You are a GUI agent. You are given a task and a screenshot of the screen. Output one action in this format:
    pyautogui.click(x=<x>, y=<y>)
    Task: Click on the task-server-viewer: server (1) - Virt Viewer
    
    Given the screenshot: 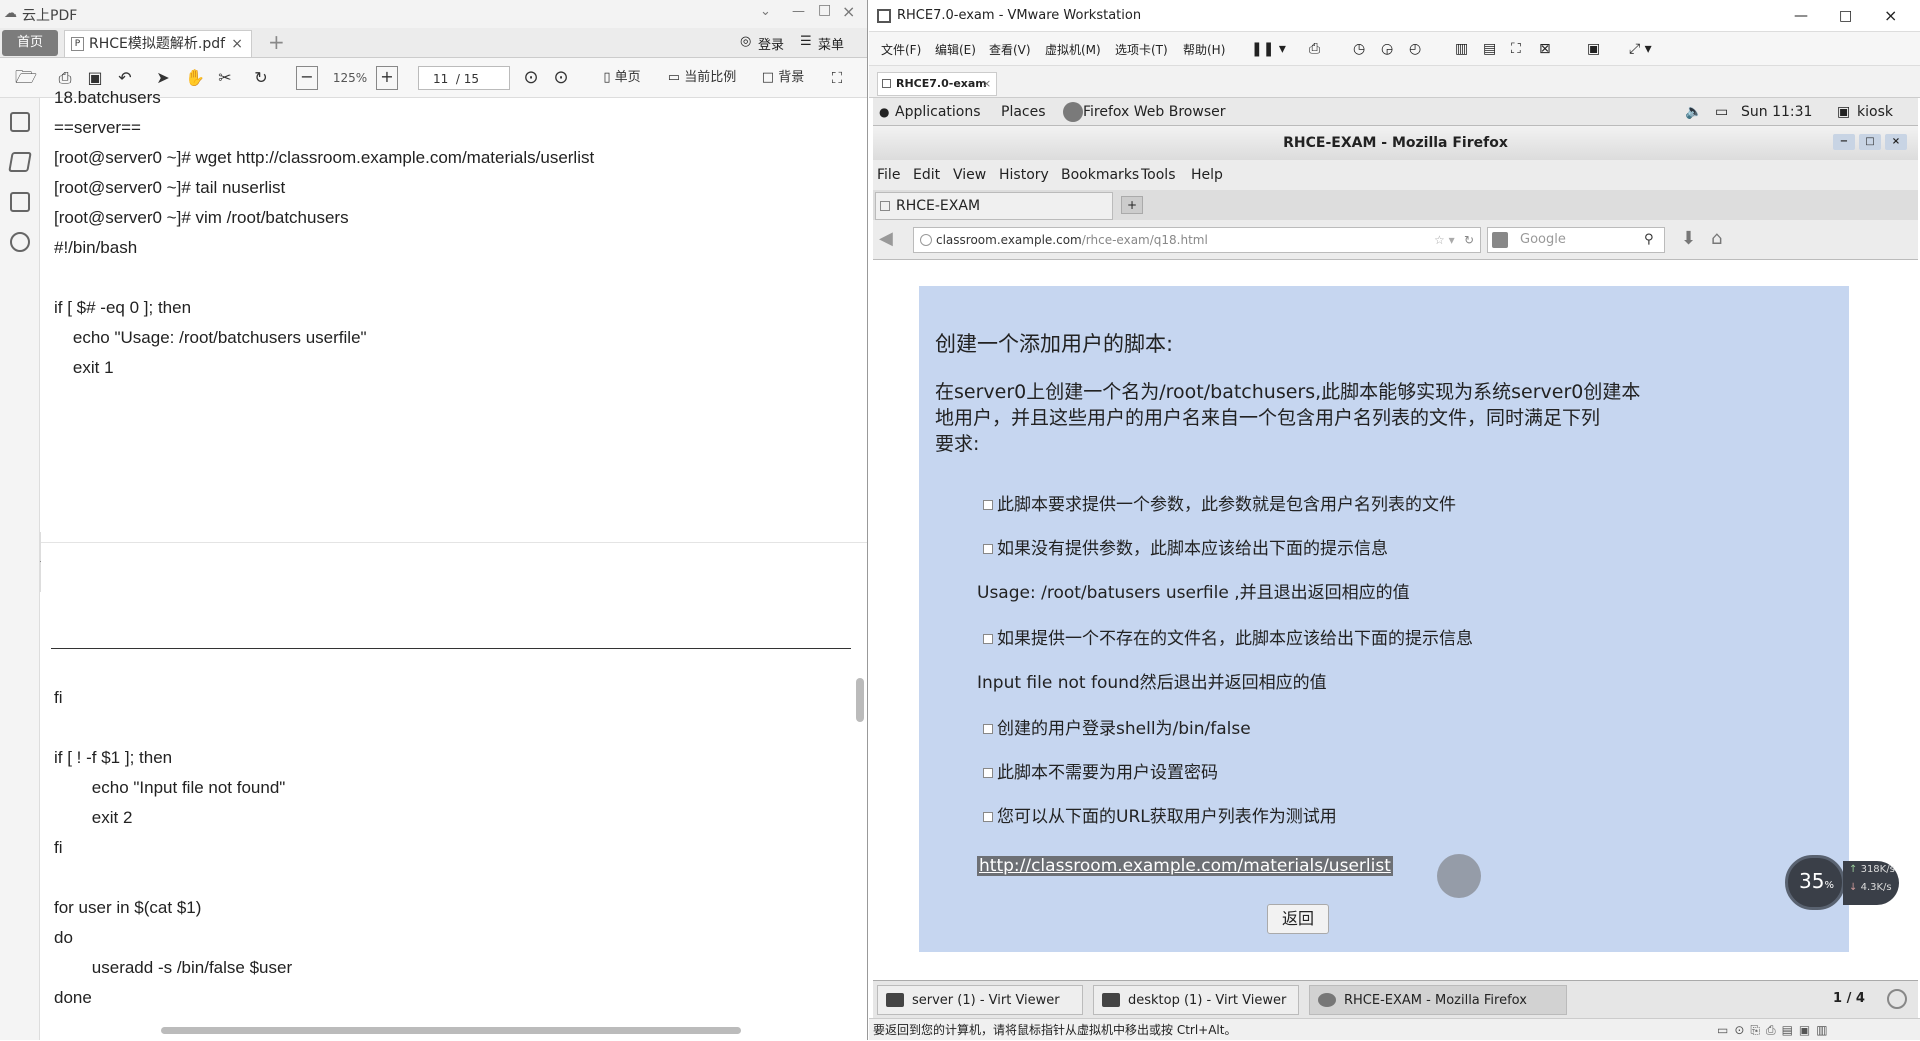 What is the action you would take?
    pyautogui.click(x=980, y=1000)
    